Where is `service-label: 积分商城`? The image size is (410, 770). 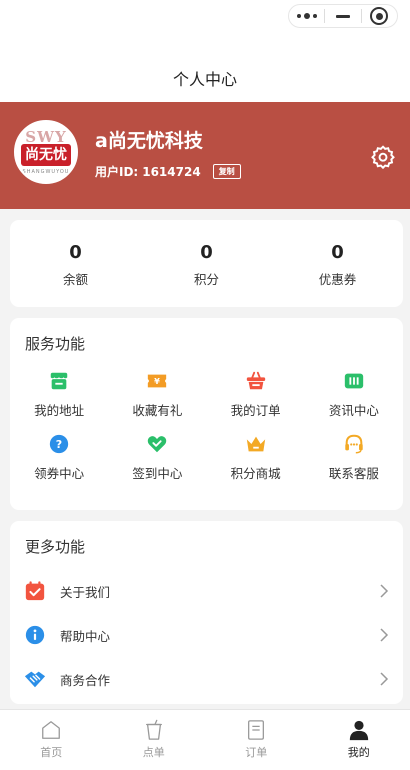
service-label: 积分商城 is located at coordinates (255, 473).